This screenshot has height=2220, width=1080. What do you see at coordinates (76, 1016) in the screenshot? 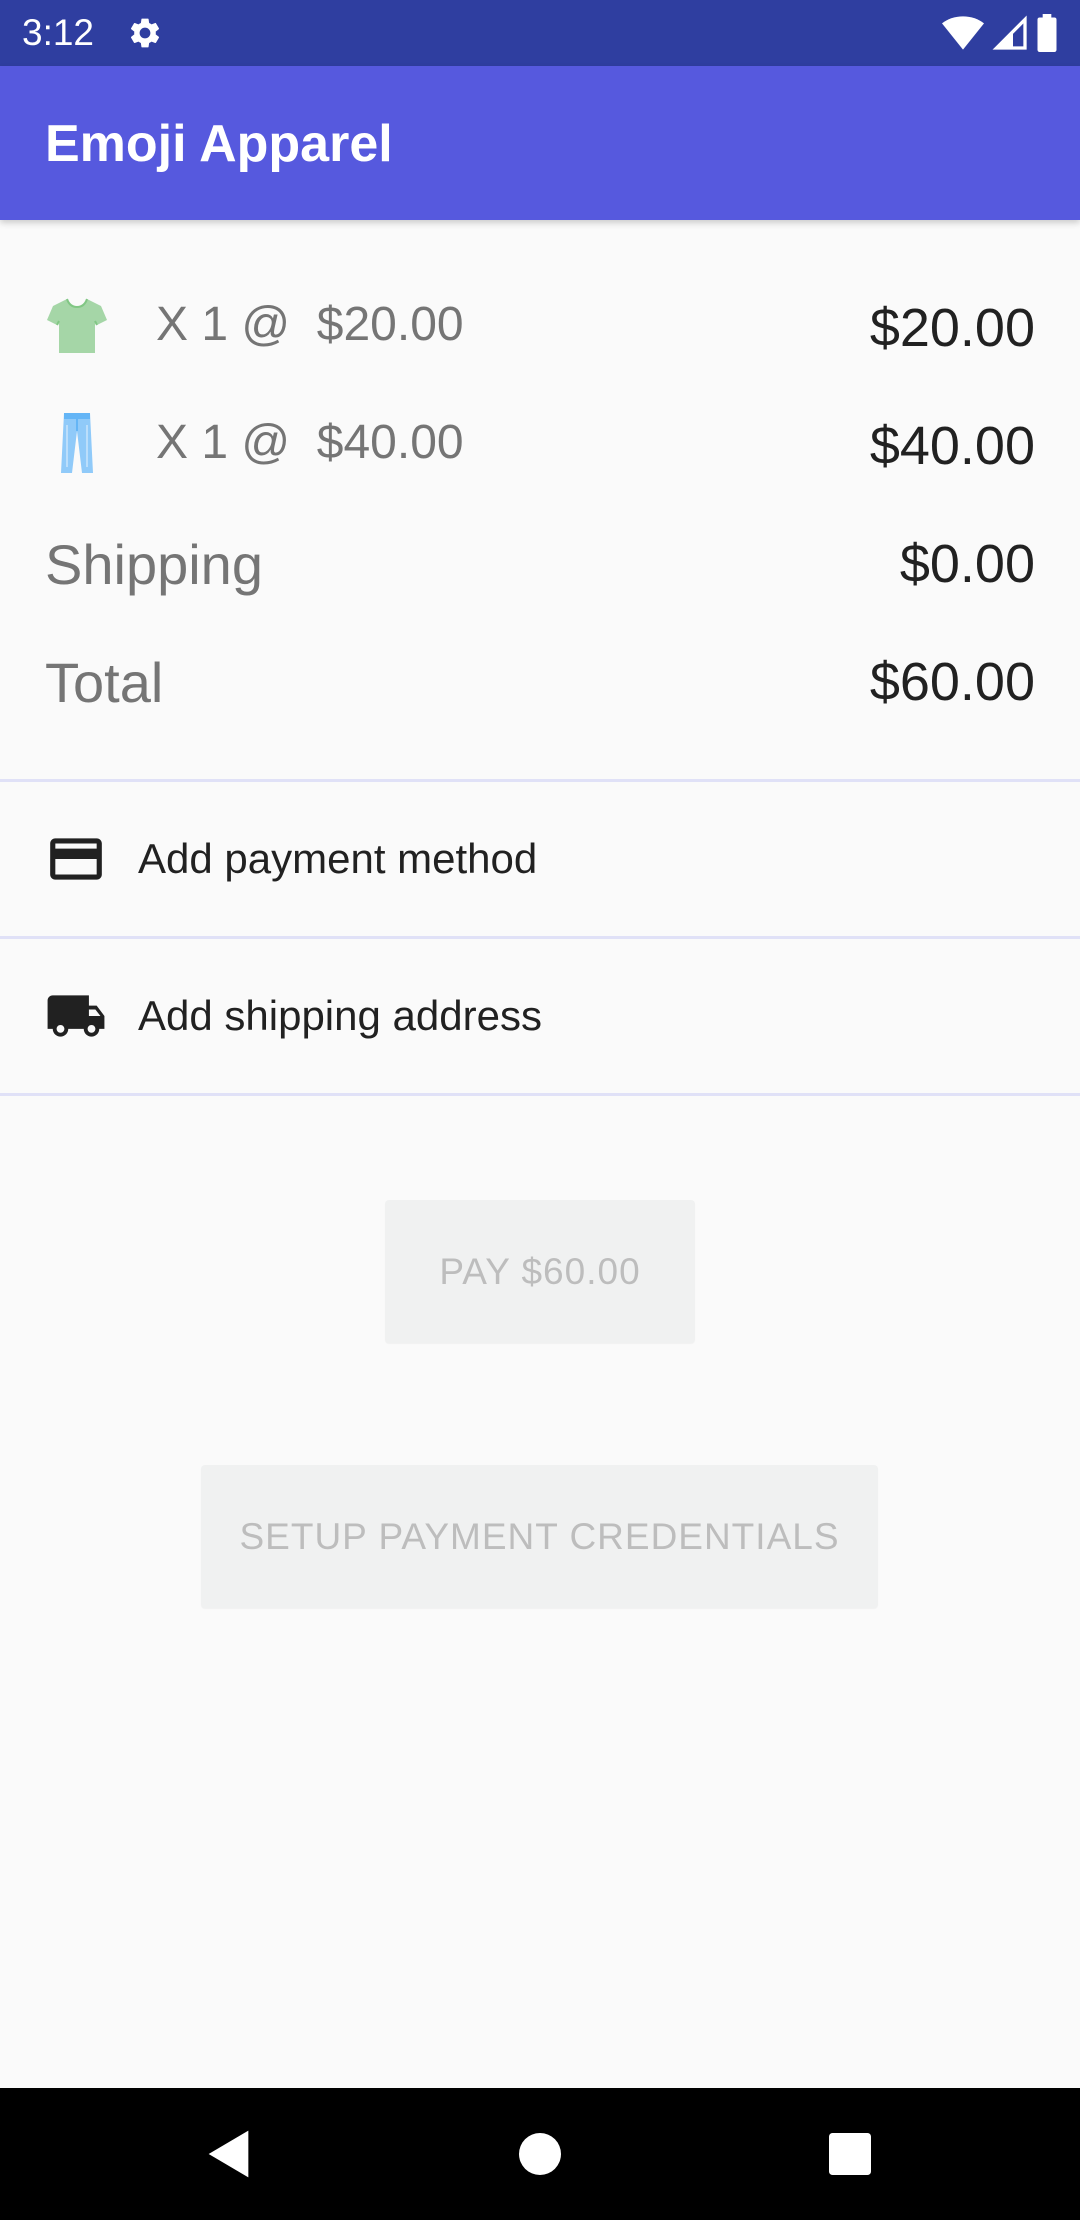
I see `truck-icon` at bounding box center [76, 1016].